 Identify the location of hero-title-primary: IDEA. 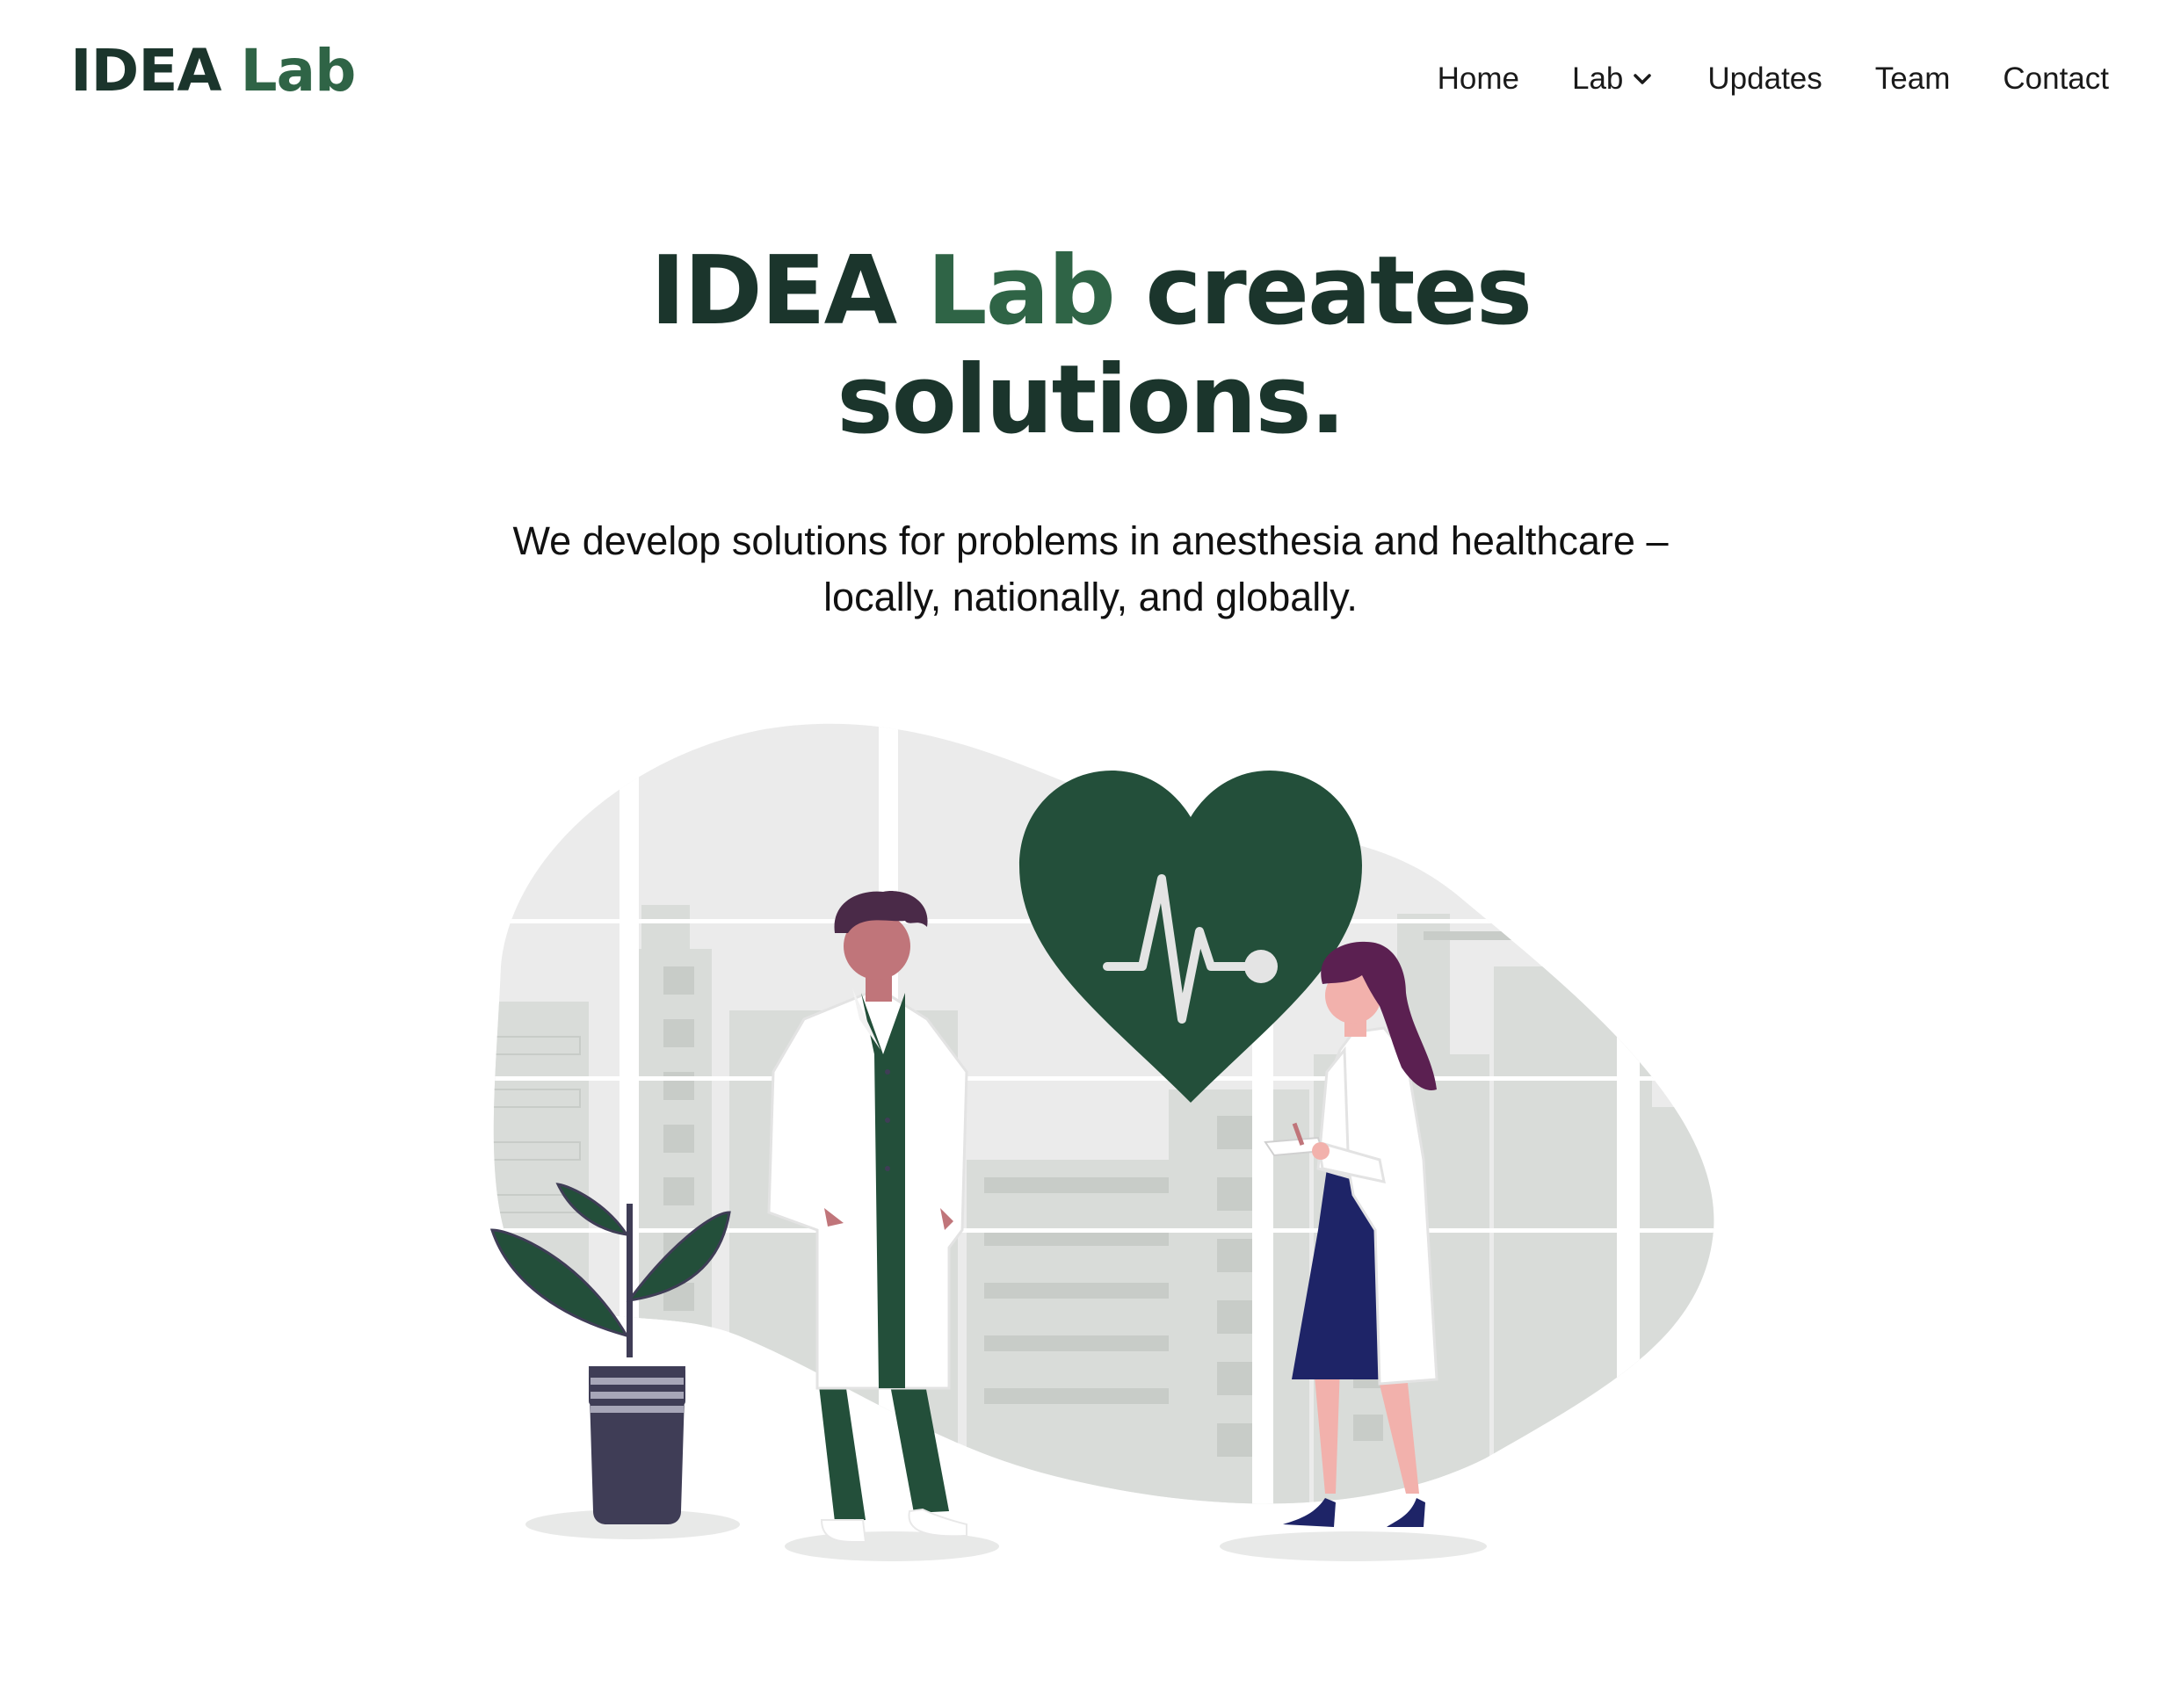
(773, 291).